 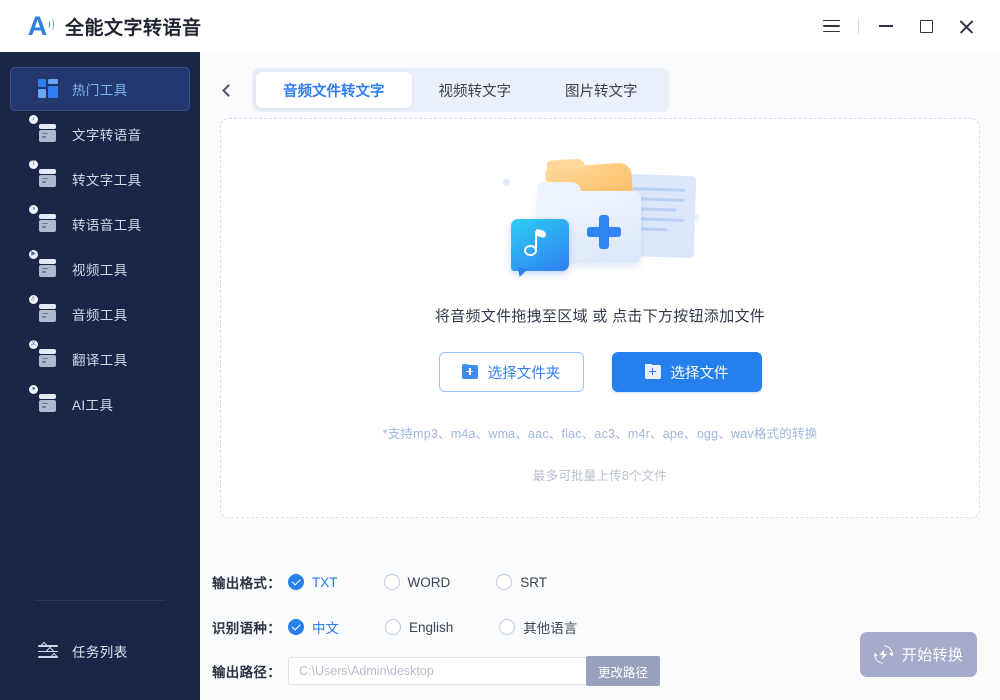 I want to click on sliders-icon, so click(x=48, y=651).